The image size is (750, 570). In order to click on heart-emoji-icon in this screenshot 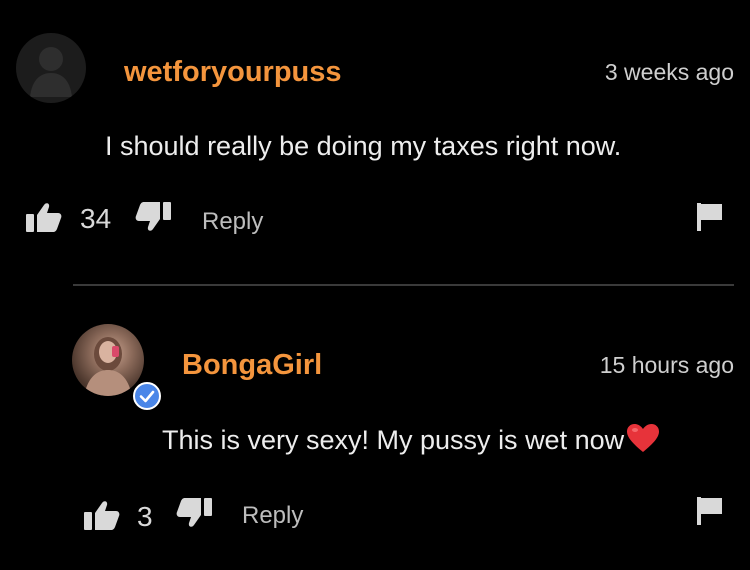, I will do `click(643, 441)`.